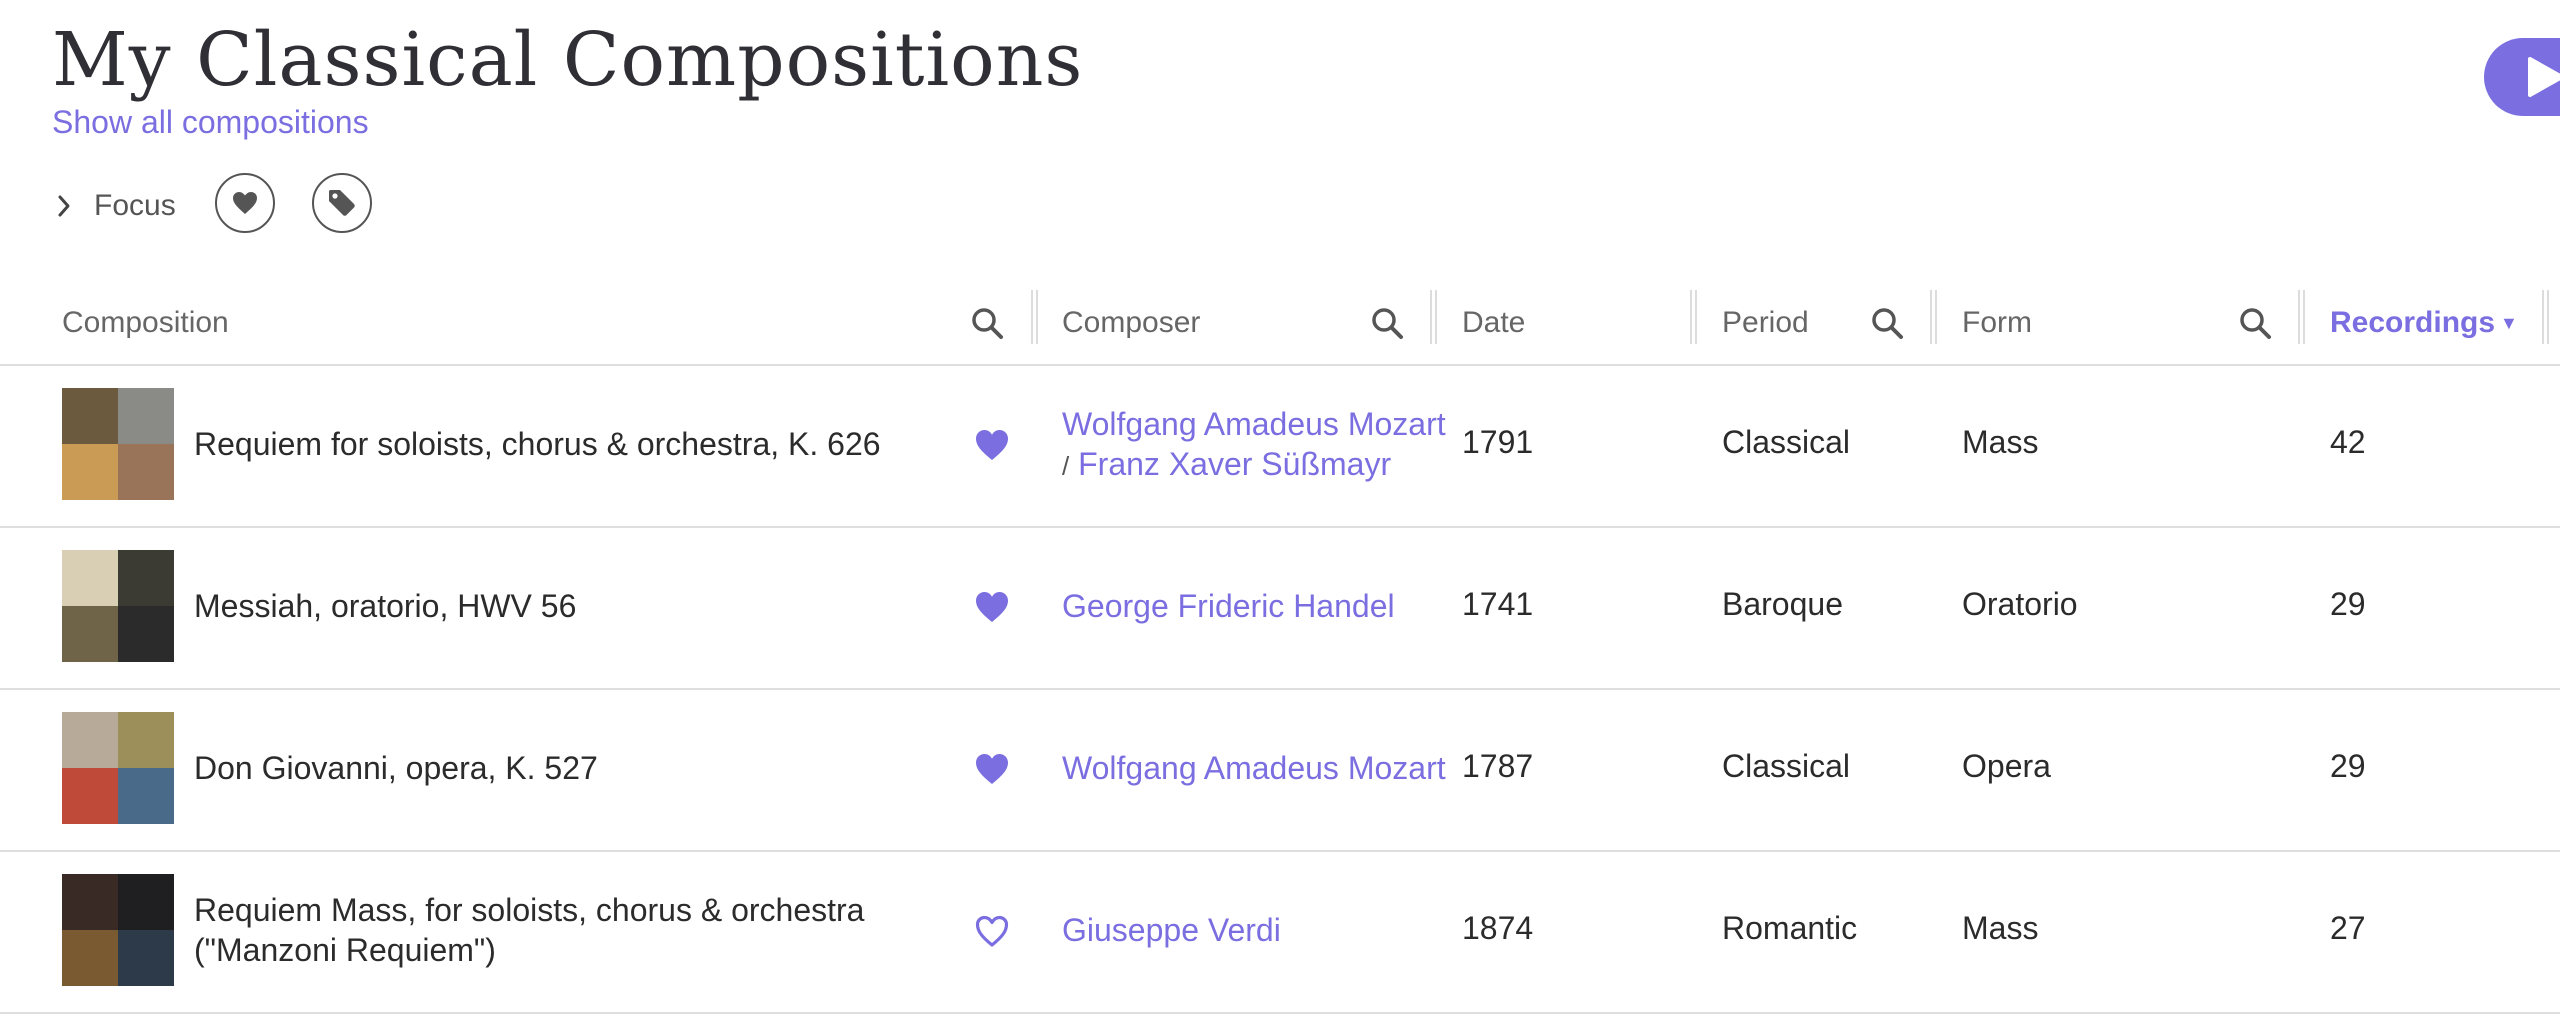 The width and height of the screenshot is (2560, 1022). What do you see at coordinates (1765, 323) in the screenshot?
I see `column-header-period: Period` at bounding box center [1765, 323].